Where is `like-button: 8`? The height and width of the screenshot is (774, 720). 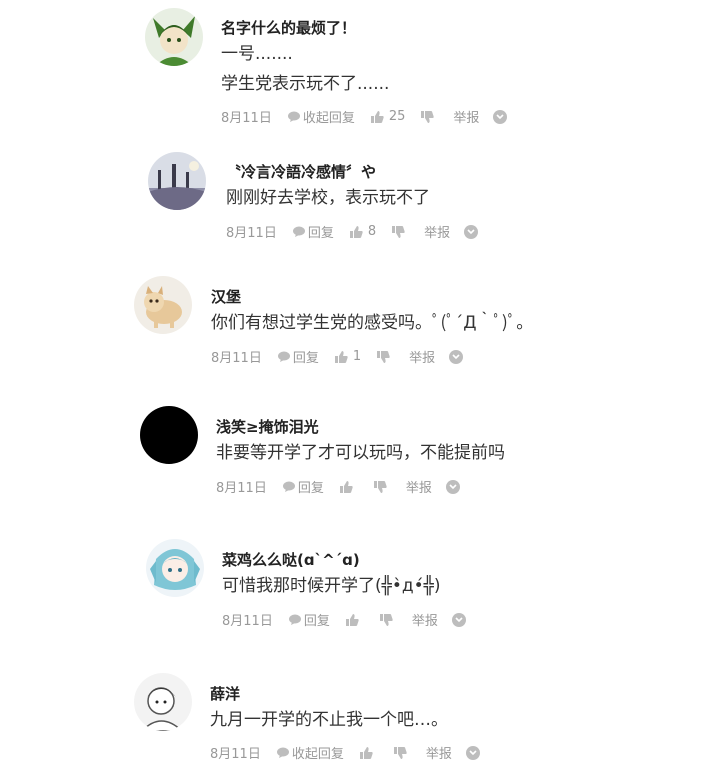 like-button: 8 is located at coordinates (363, 231).